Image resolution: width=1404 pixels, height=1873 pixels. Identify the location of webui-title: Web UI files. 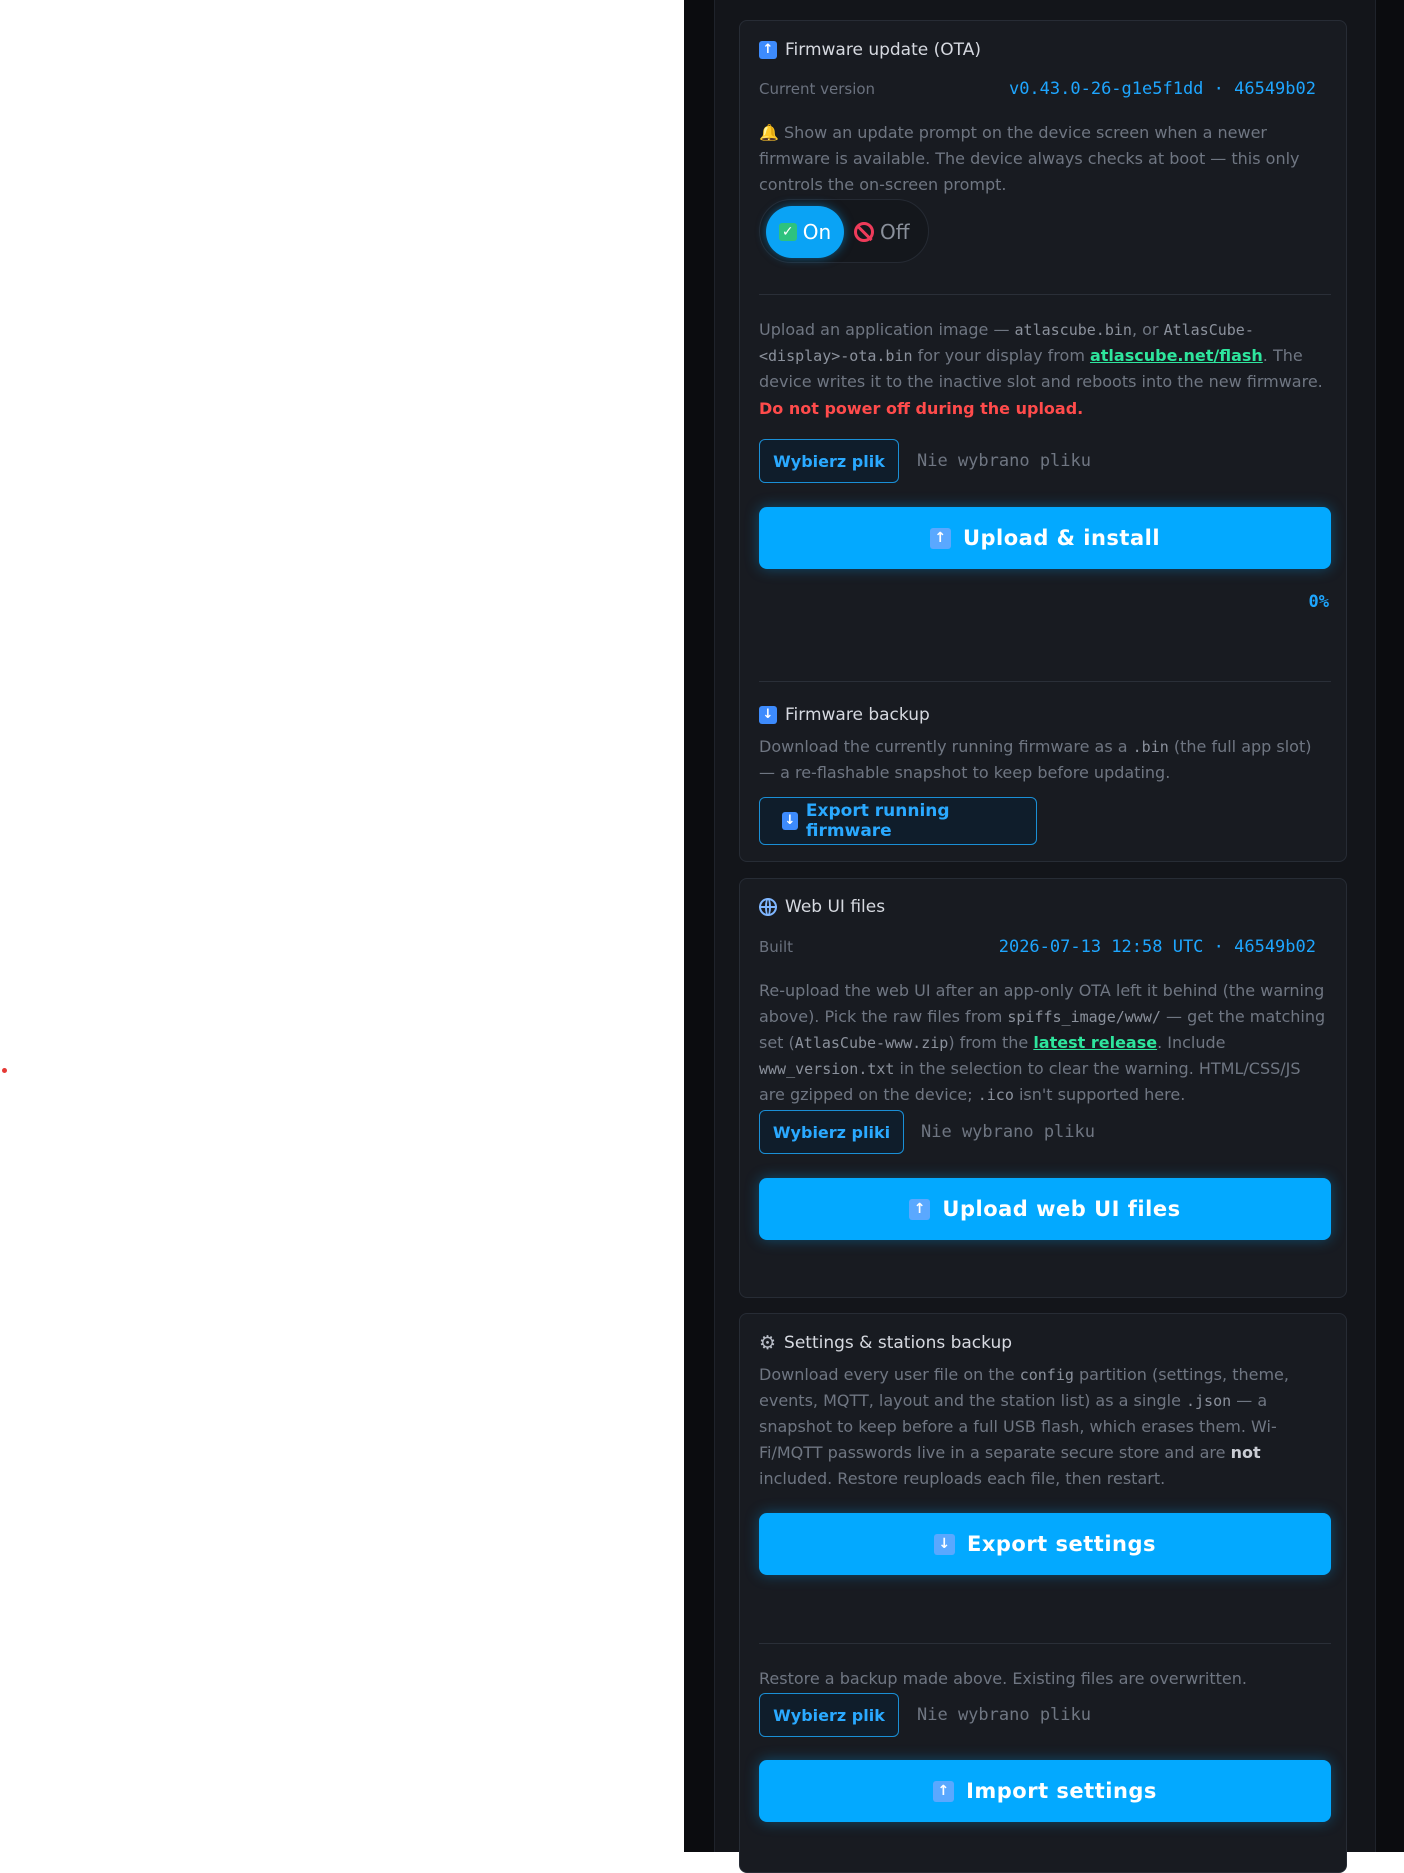
(822, 907).